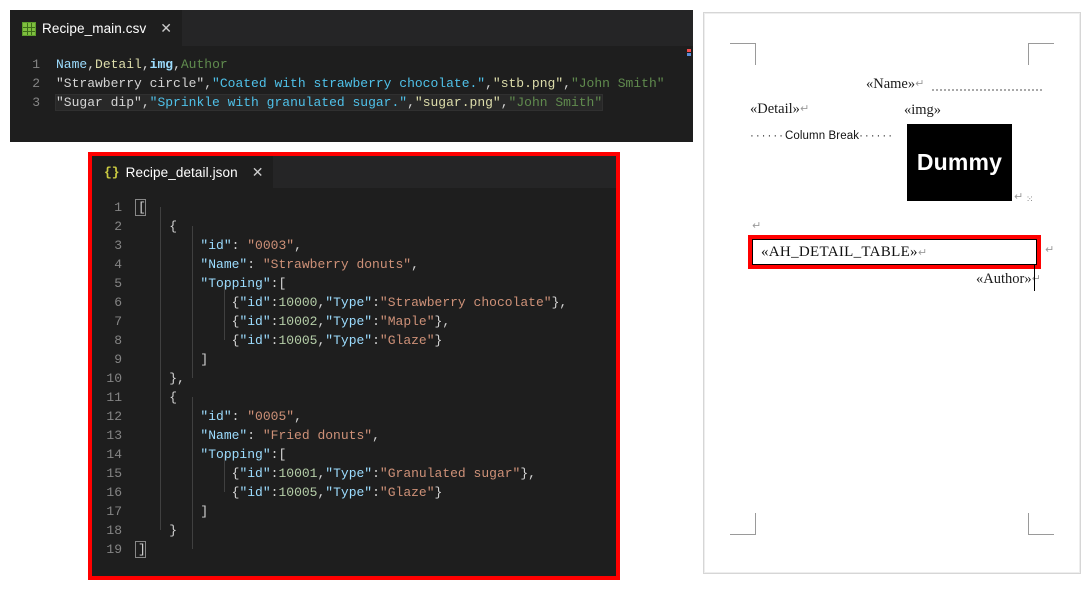 The image size is (1092, 590). What do you see at coordinates (172, 511) in the screenshot?
I see `line-content: ]` at bounding box center [172, 511].